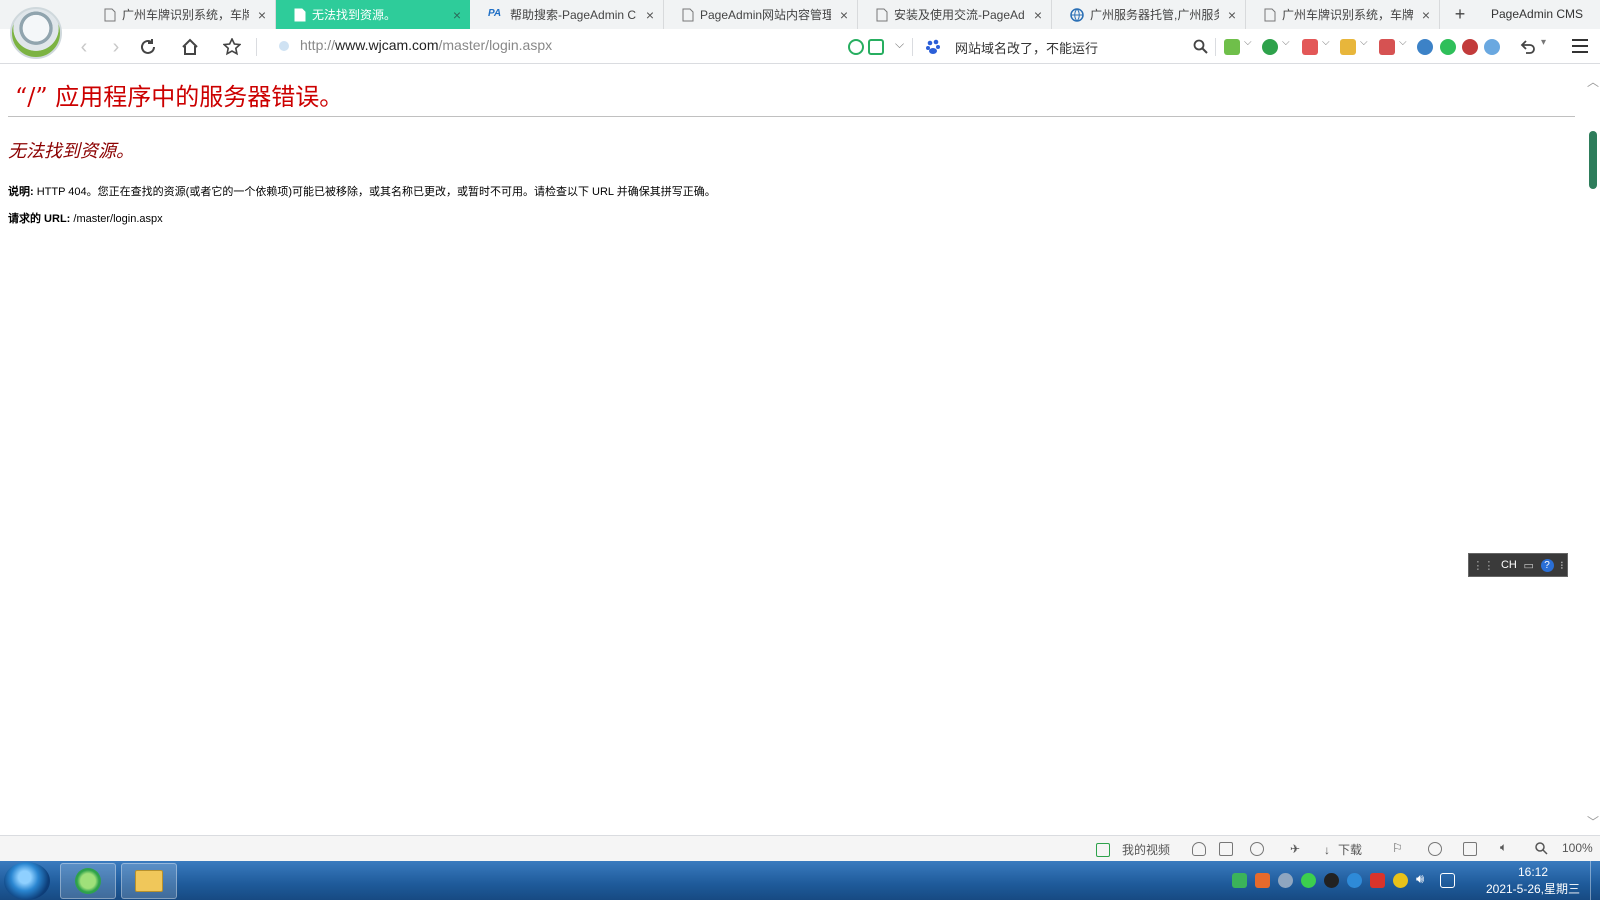 The image size is (1600, 900). Describe the element at coordinates (1533, 881) in the screenshot. I see `system-clock: 16:12 2021-5-26,星期三` at that location.